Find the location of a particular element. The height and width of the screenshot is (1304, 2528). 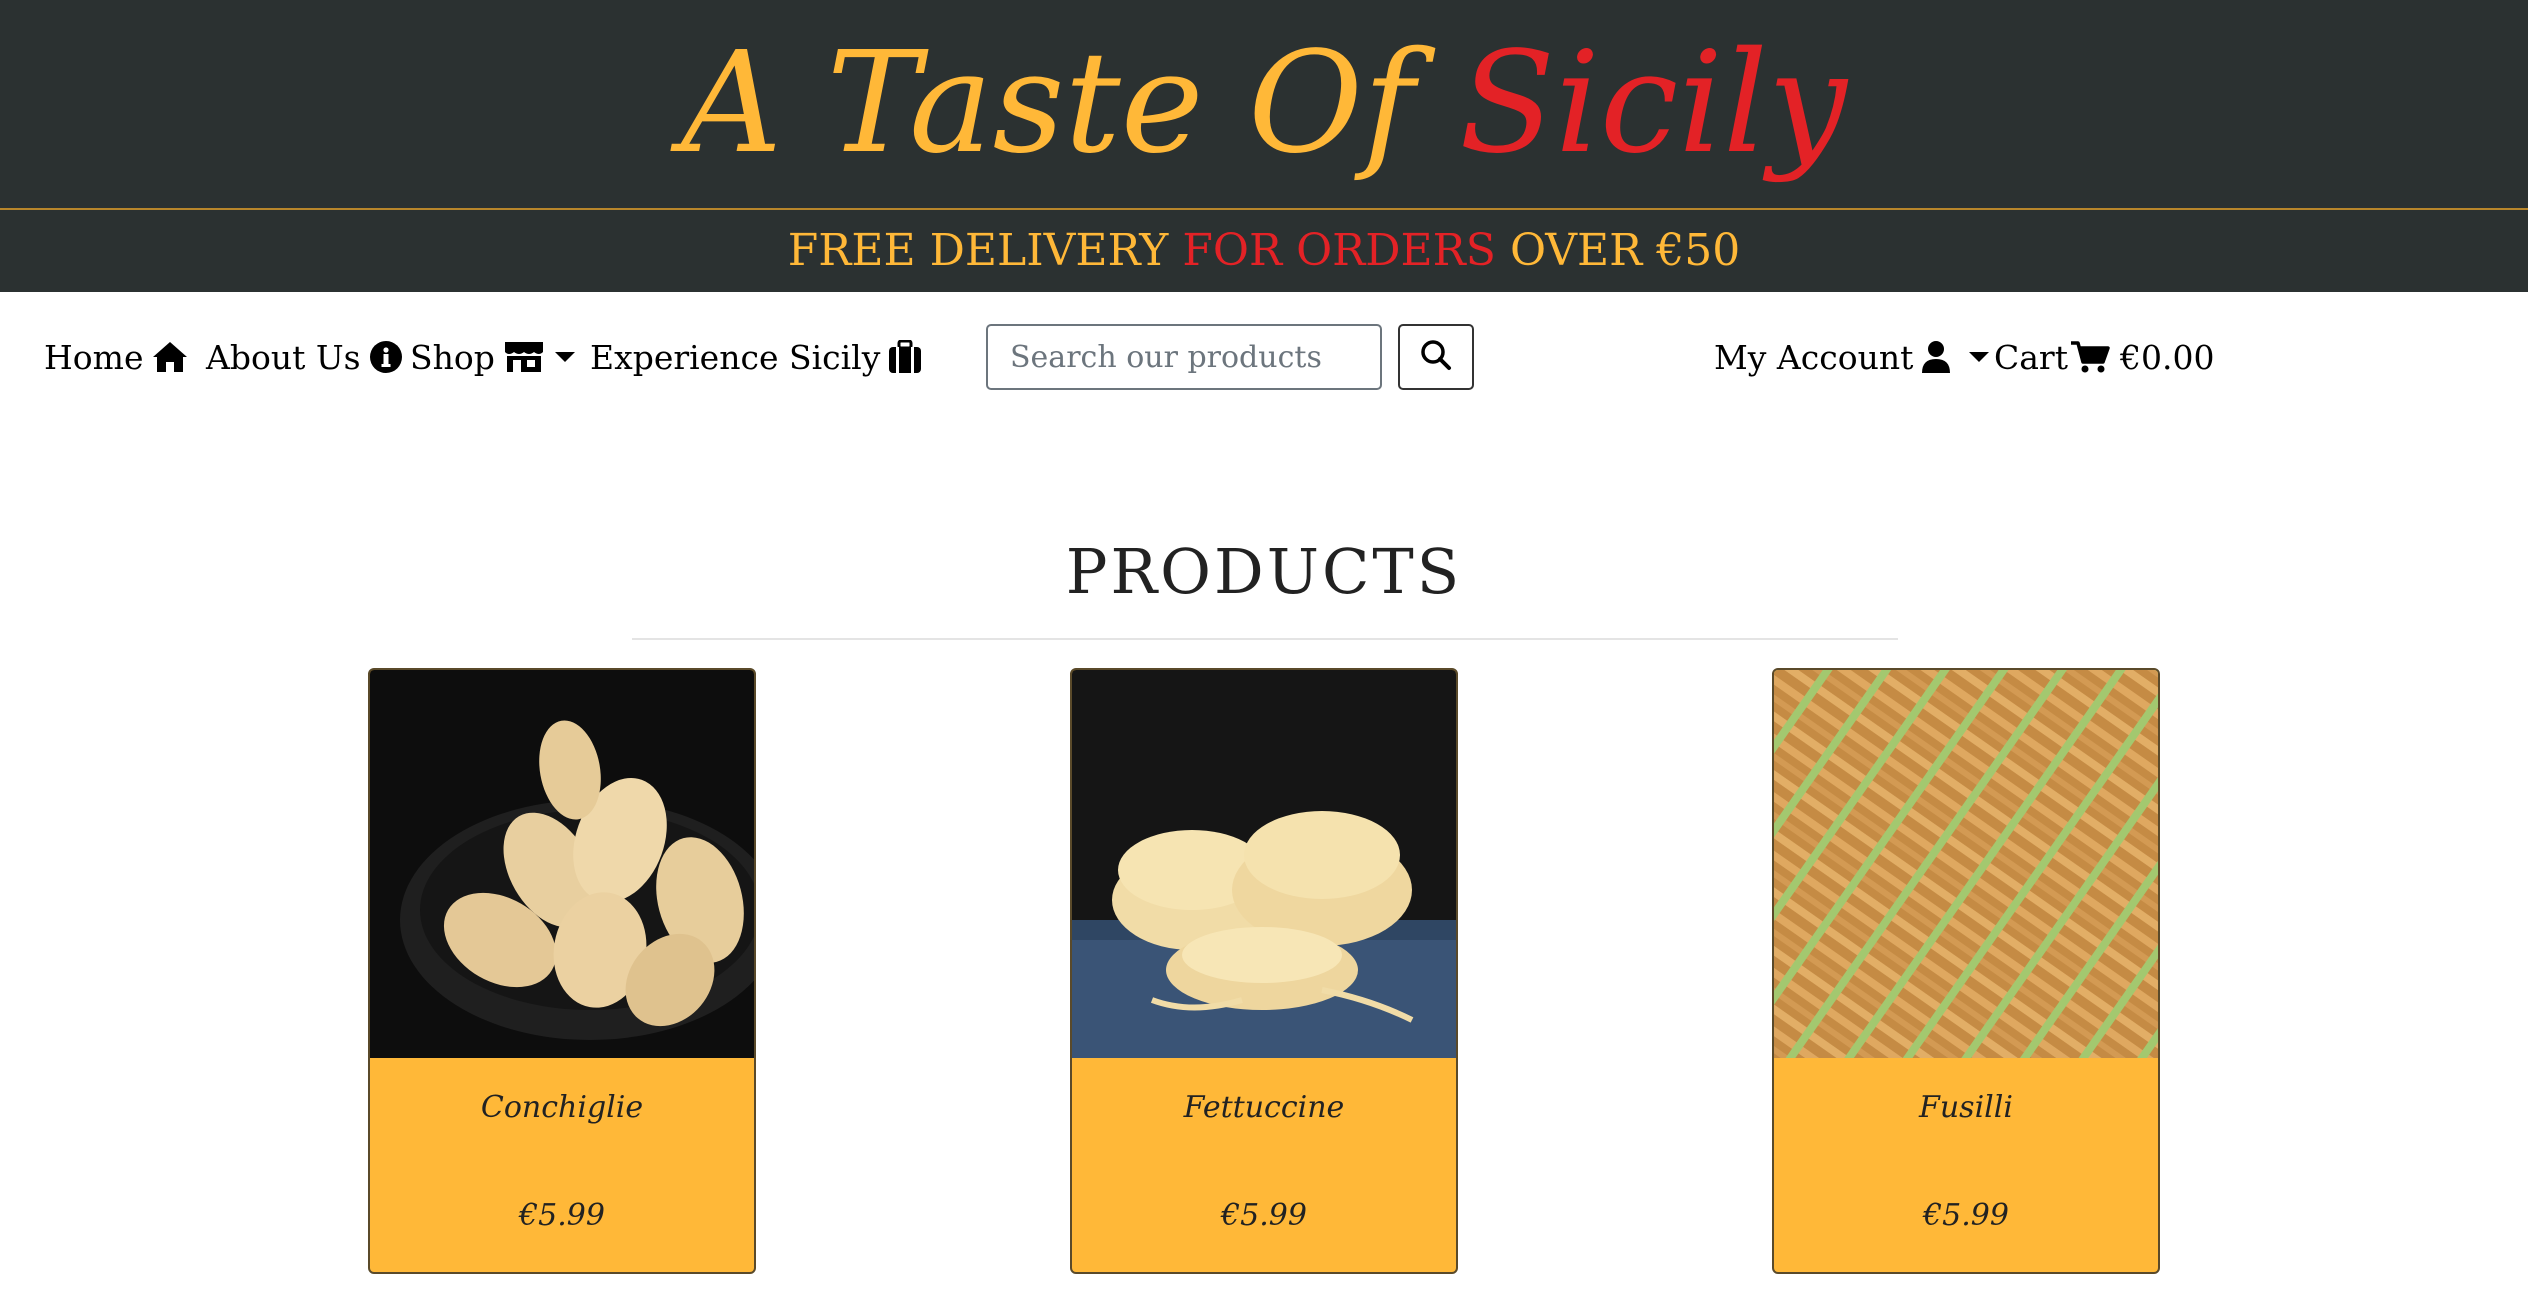

product-card: Fusilli €5.99 is located at coordinates (1966, 971).